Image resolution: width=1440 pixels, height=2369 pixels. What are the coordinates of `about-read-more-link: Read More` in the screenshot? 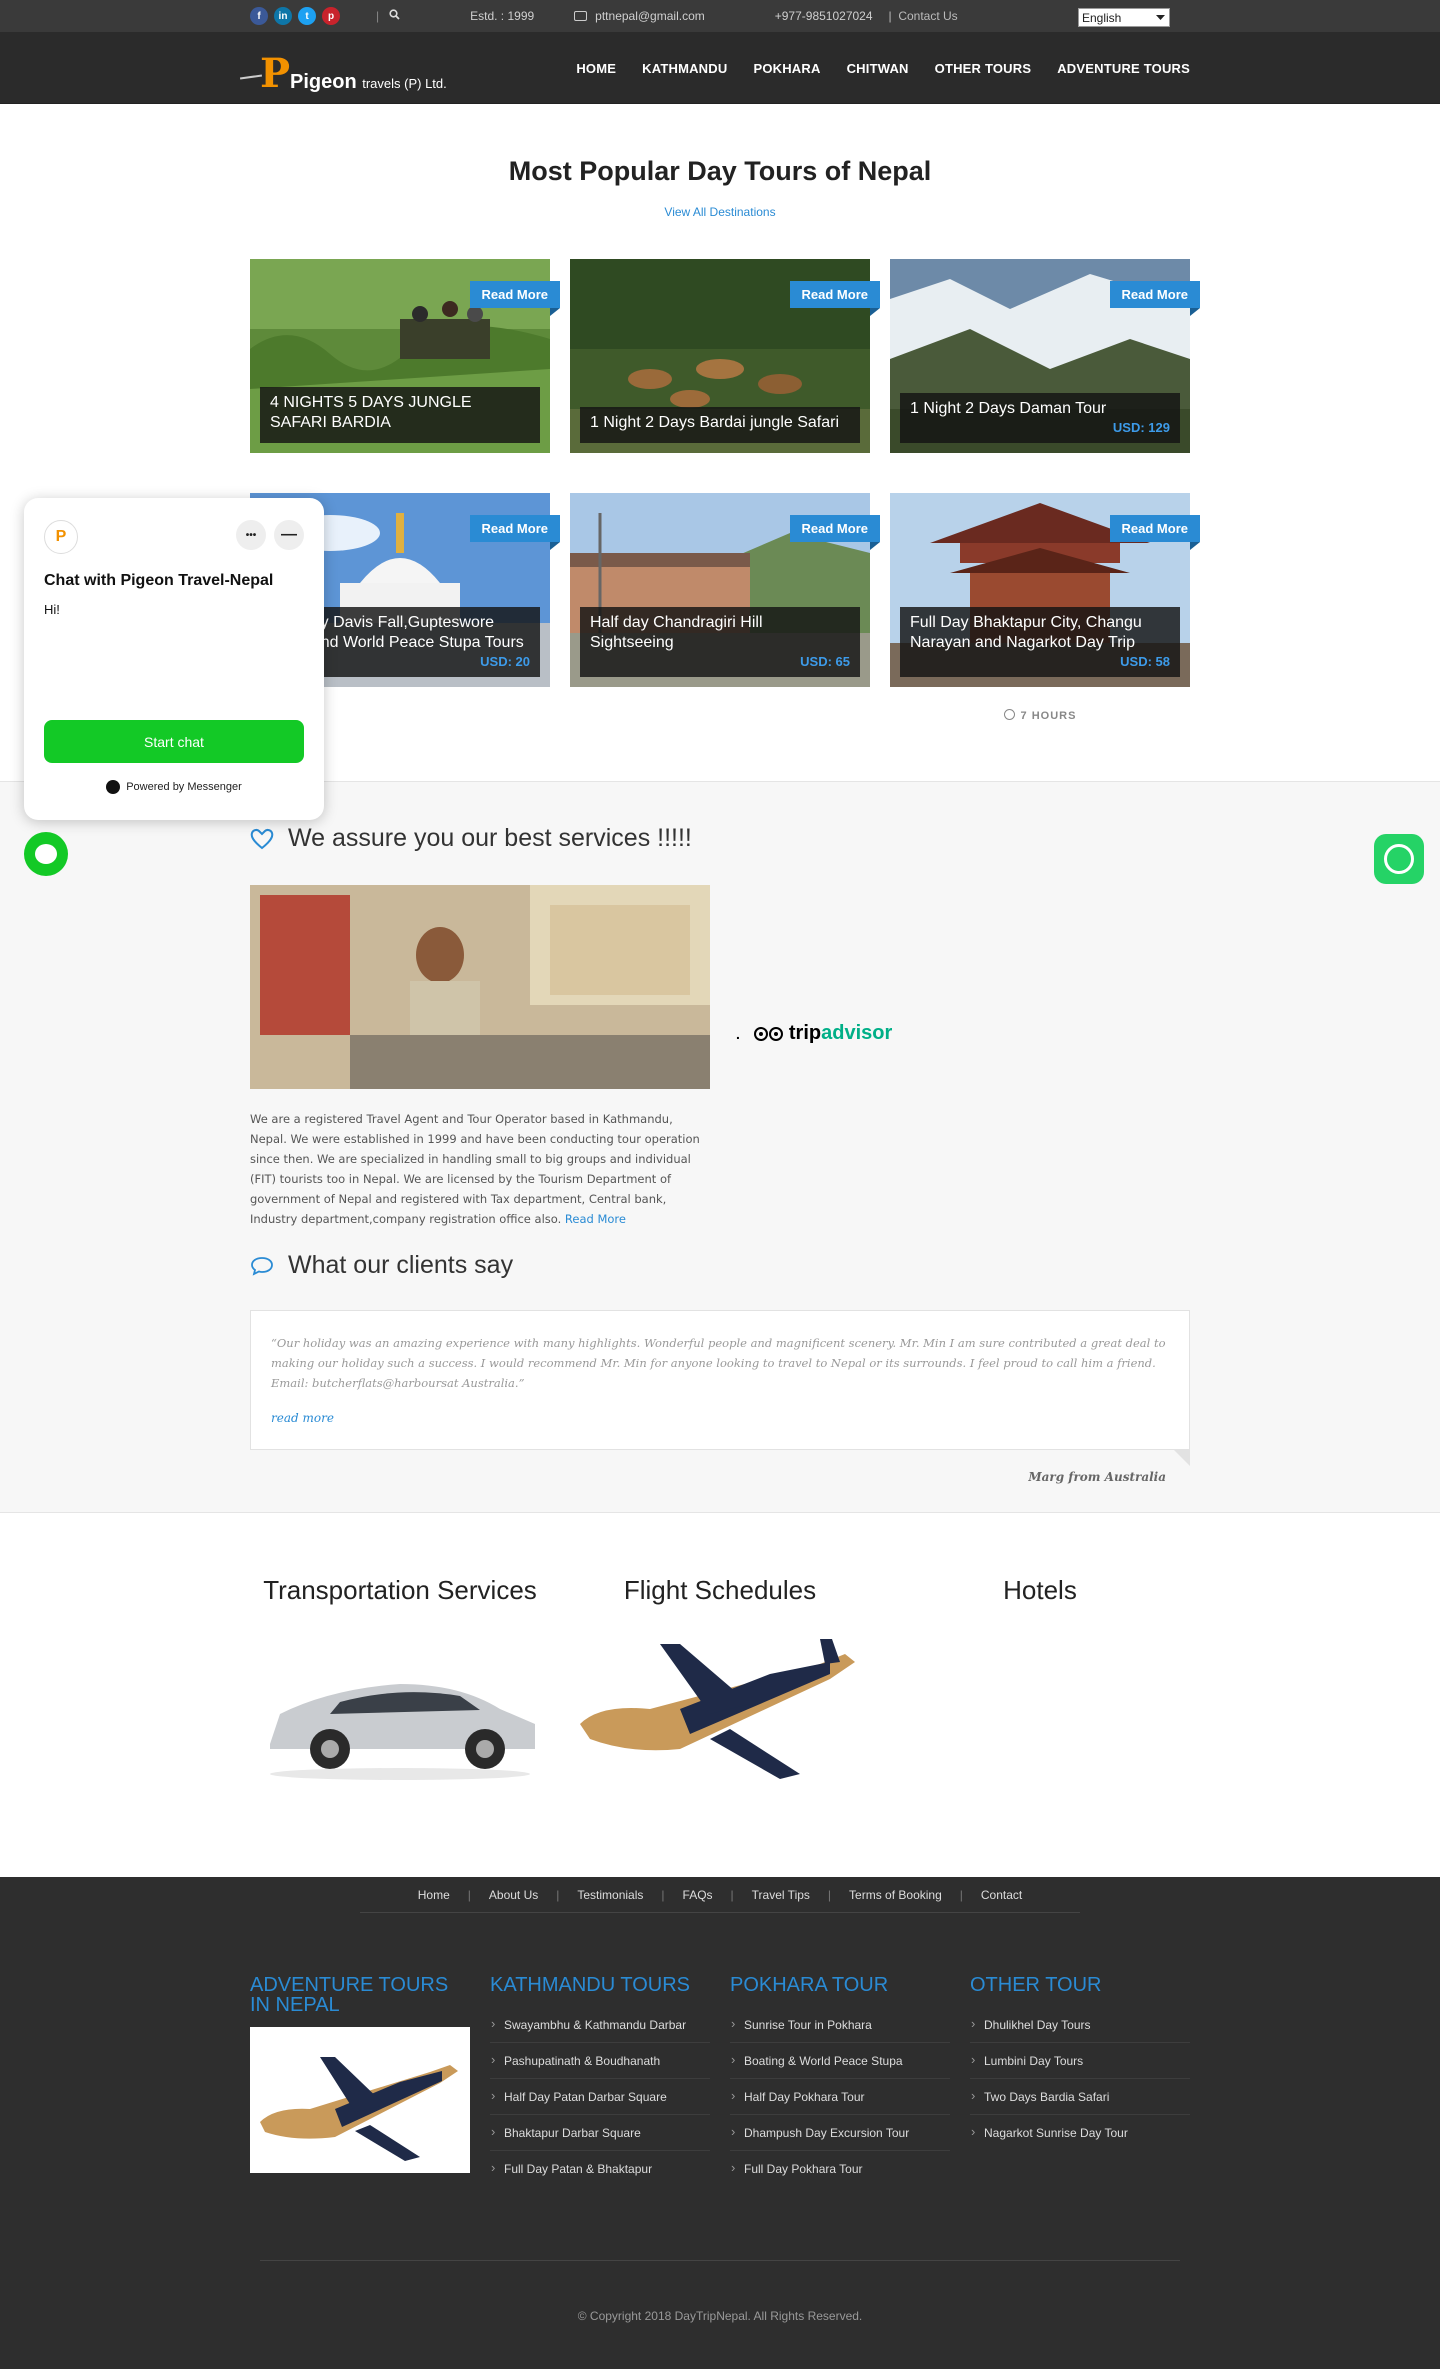 It's located at (595, 1219).